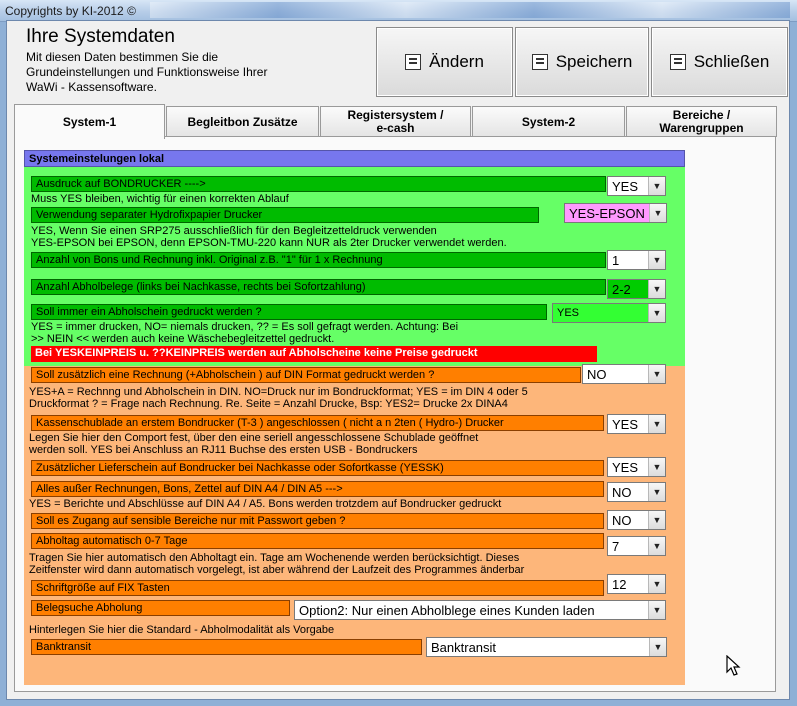  I want to click on tab-registersystem: Registersystem / e-cash, so click(395, 121).